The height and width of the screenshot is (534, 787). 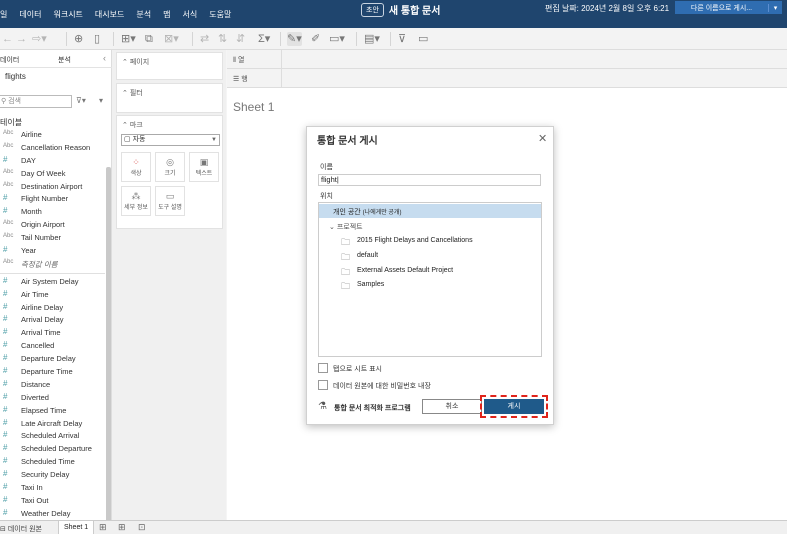 I want to click on measure-item: # Scheduled Departure, so click(x=52, y=449).